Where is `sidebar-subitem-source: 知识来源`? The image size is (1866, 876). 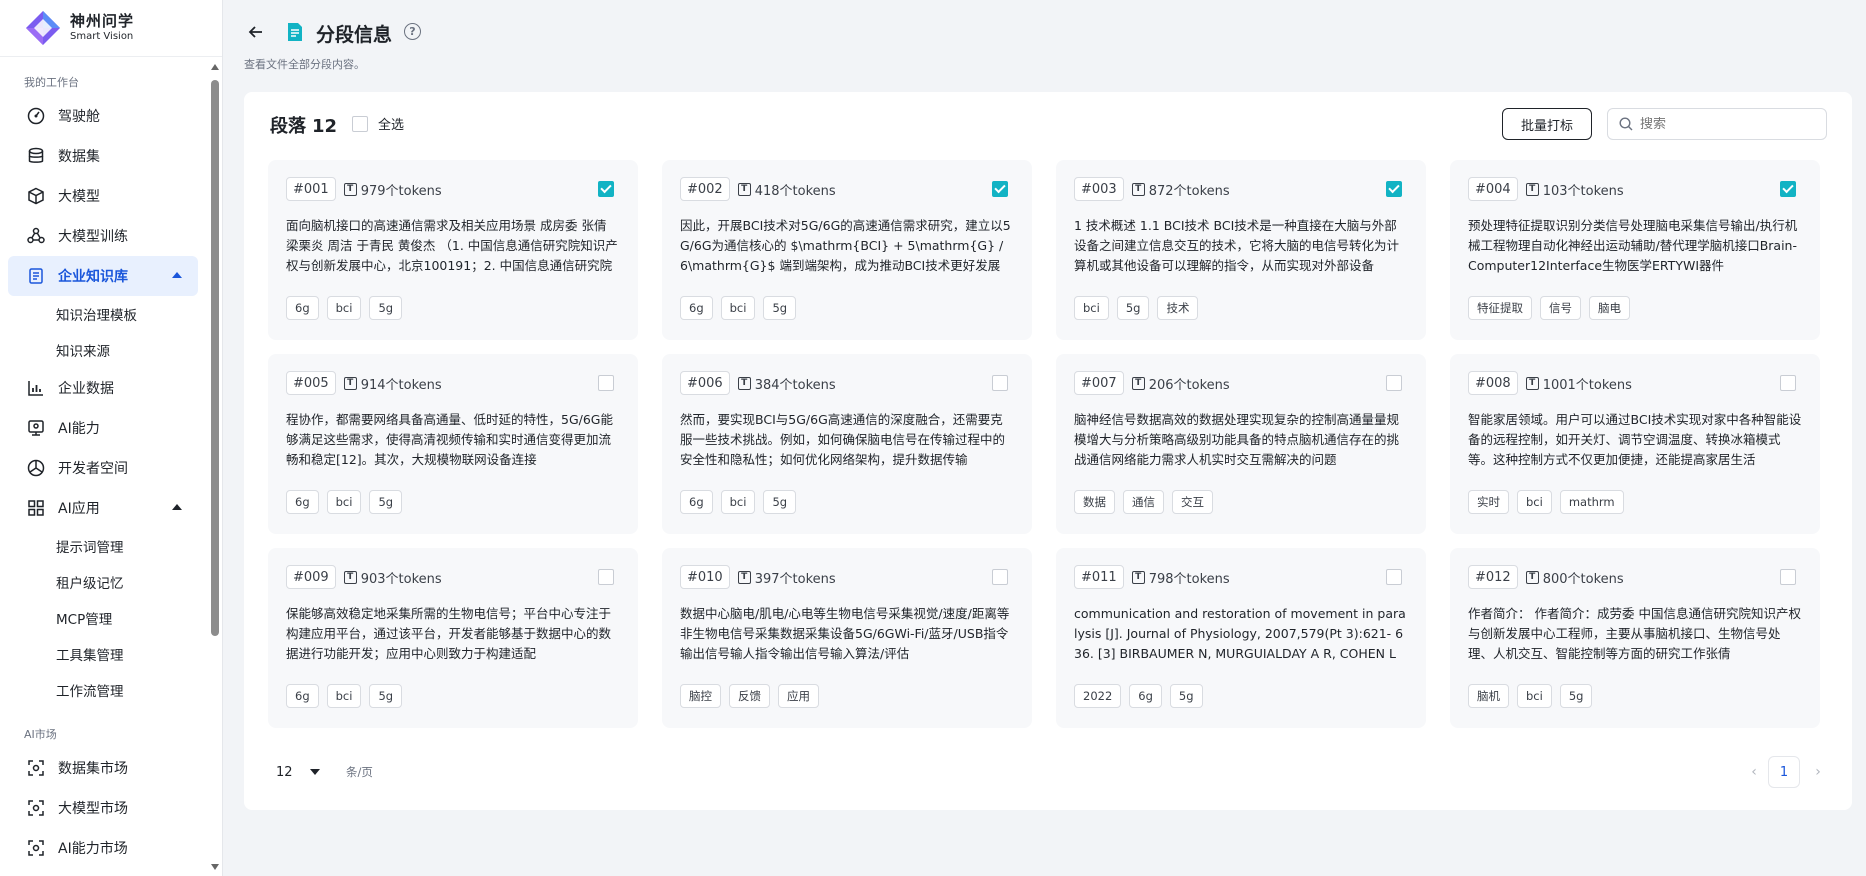
sidebar-subitem-source: 知识来源 is located at coordinates (103, 350).